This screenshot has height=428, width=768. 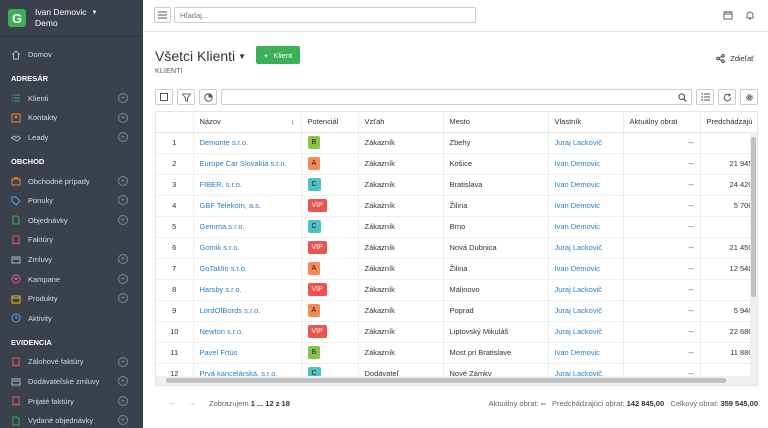 I want to click on list-view-button, so click(x=705, y=97).